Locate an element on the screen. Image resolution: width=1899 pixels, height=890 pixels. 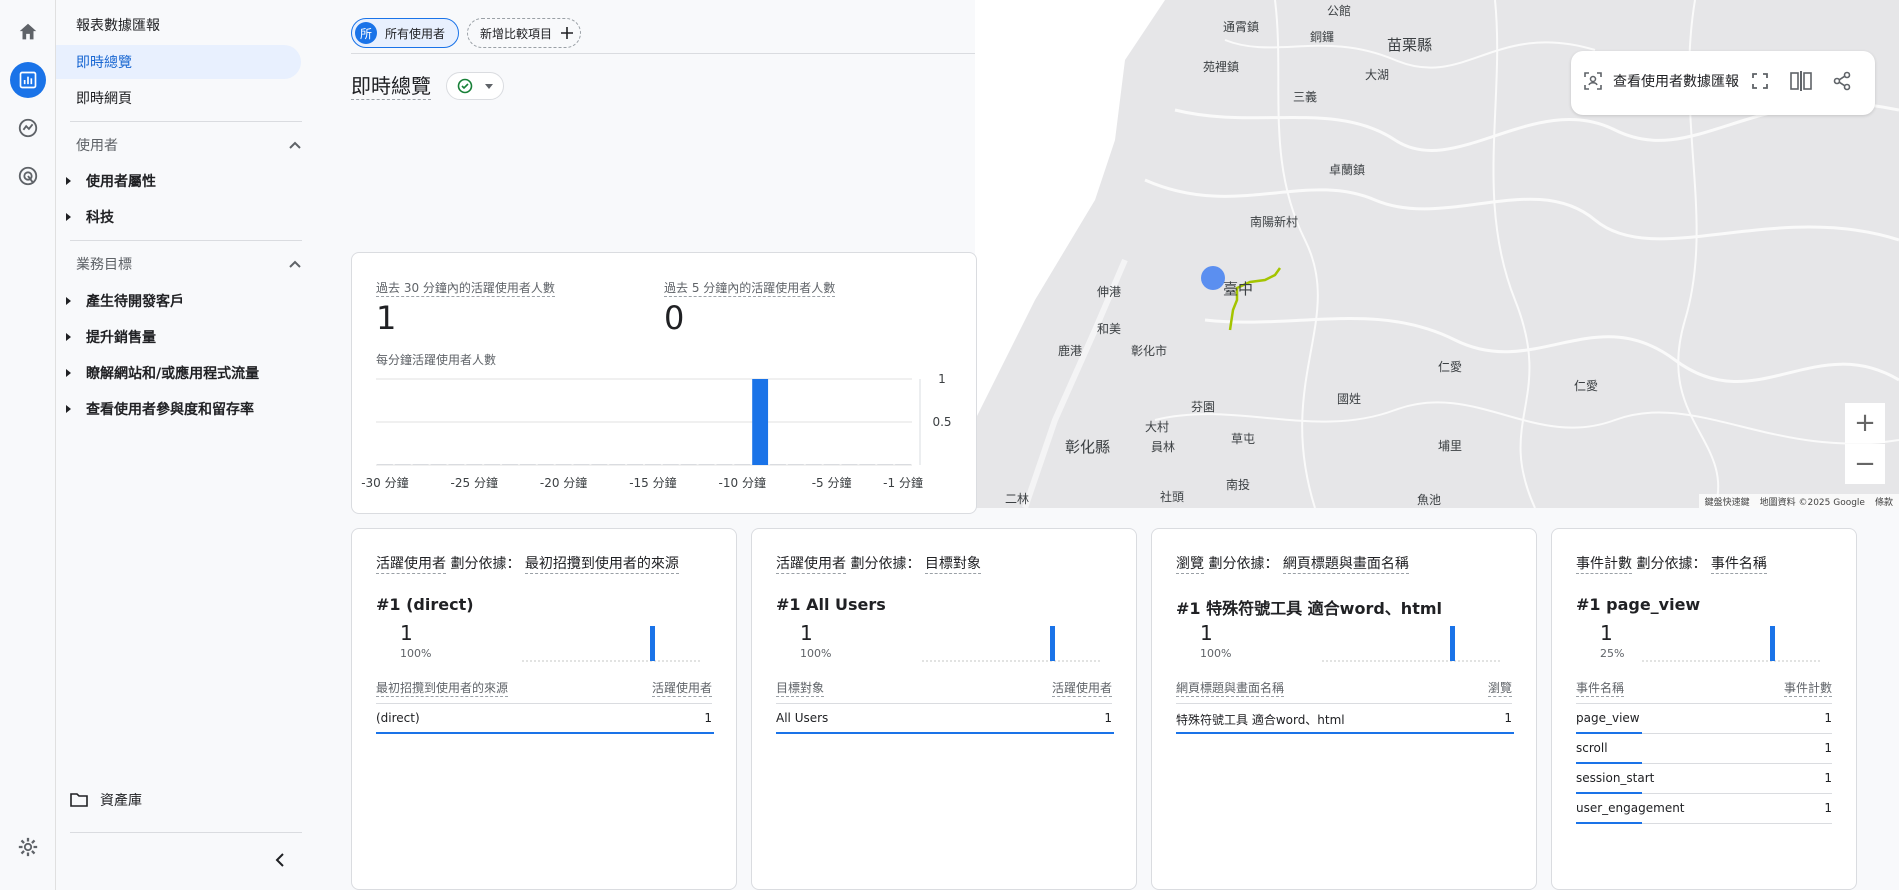
dimension-selector: 目標對象 is located at coordinates (952, 563).